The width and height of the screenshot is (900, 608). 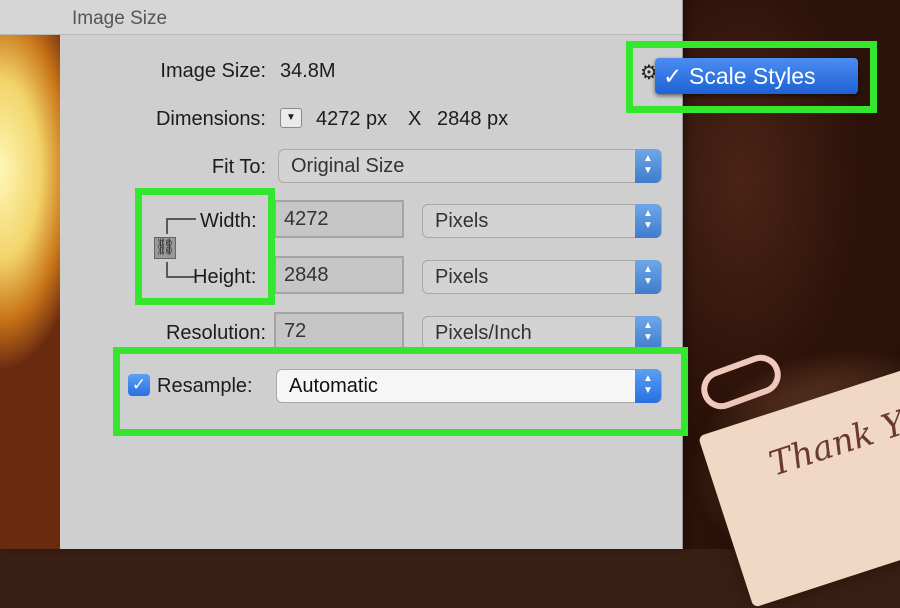 What do you see at coordinates (400, 391) in the screenshot?
I see `highlight-box-resample` at bounding box center [400, 391].